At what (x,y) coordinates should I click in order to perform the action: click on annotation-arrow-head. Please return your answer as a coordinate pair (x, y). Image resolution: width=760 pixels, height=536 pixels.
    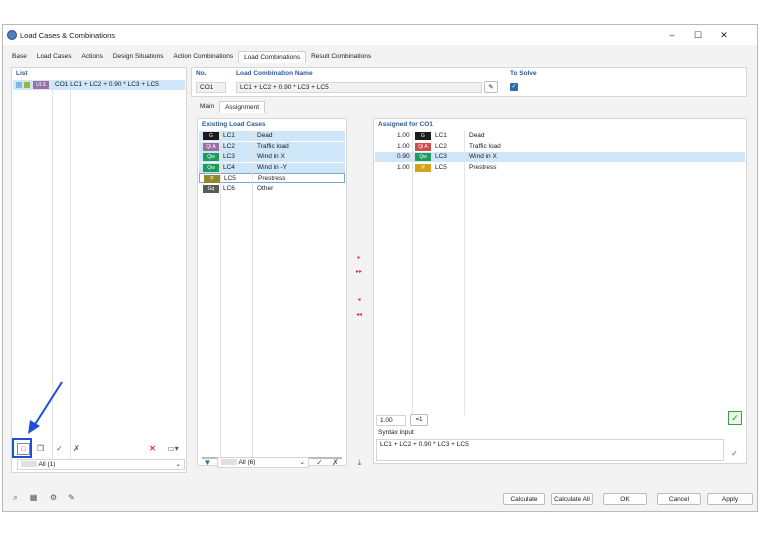
    Looking at the image, I should click on (34, 427).